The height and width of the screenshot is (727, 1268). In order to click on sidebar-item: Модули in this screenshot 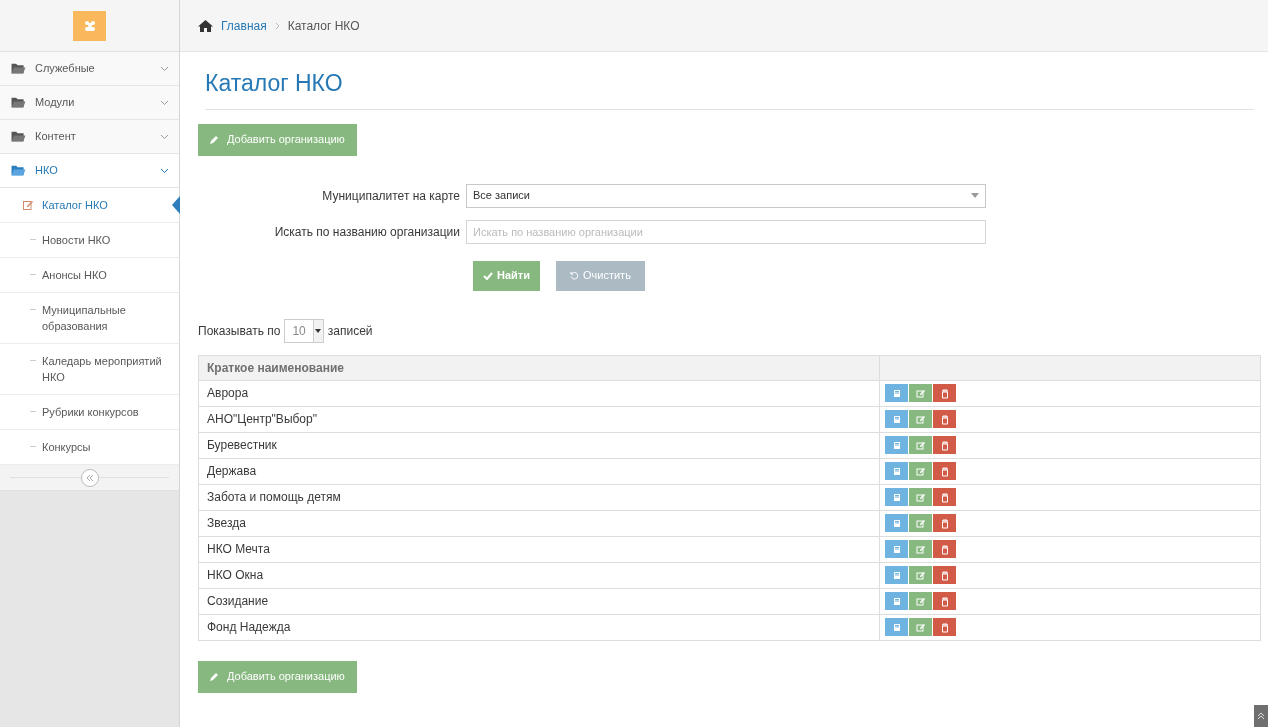, I will do `click(89, 103)`.